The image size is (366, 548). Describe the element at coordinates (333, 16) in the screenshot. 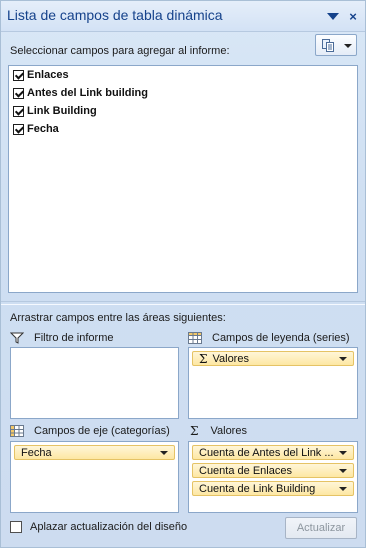

I see `task-pane-options-icon` at that location.